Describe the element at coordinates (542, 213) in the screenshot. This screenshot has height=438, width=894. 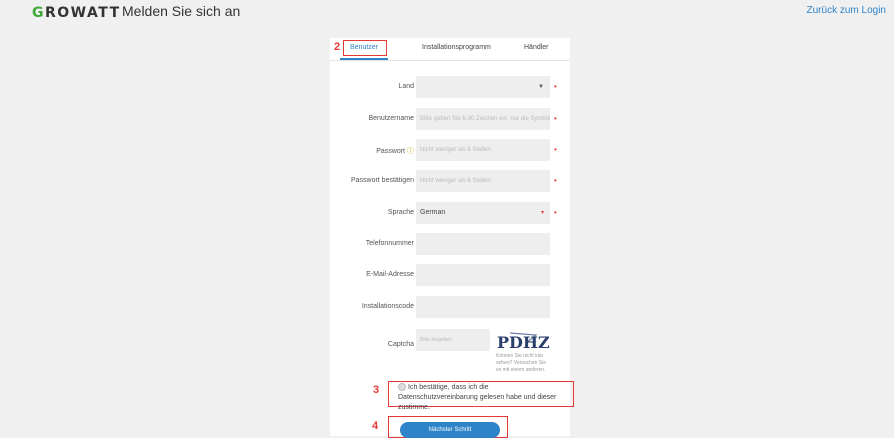
I see `dropdown-arrow-icon: ▾` at that location.